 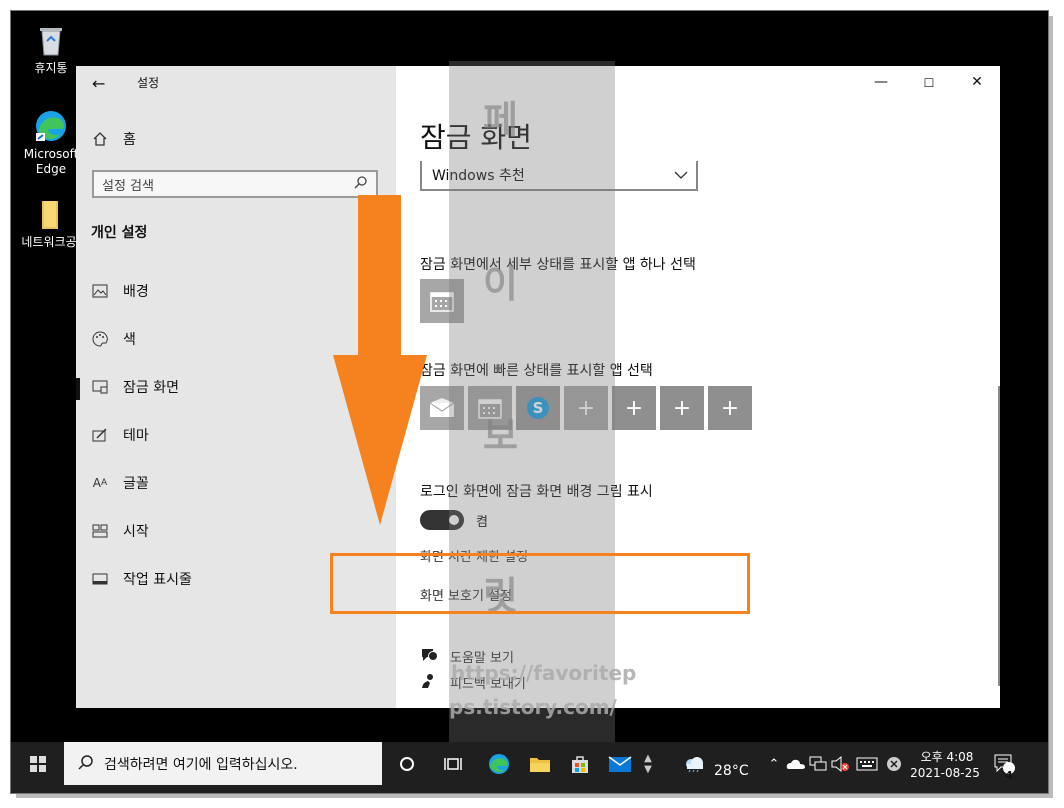 I want to click on feedback-icon, so click(x=428, y=683).